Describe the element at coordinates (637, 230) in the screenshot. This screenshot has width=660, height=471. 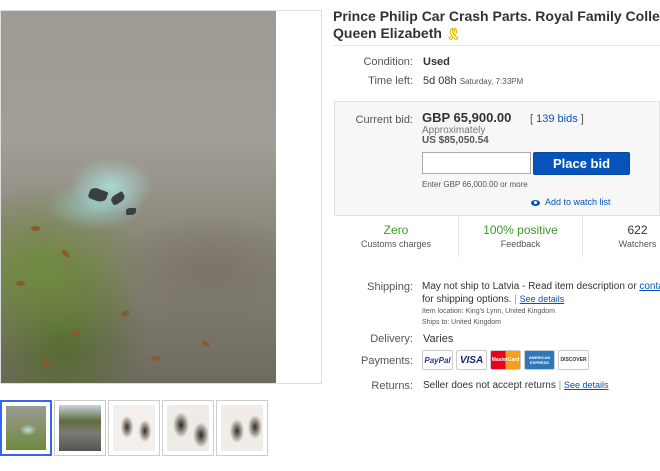
I see `stat-watchers-value: 622` at that location.